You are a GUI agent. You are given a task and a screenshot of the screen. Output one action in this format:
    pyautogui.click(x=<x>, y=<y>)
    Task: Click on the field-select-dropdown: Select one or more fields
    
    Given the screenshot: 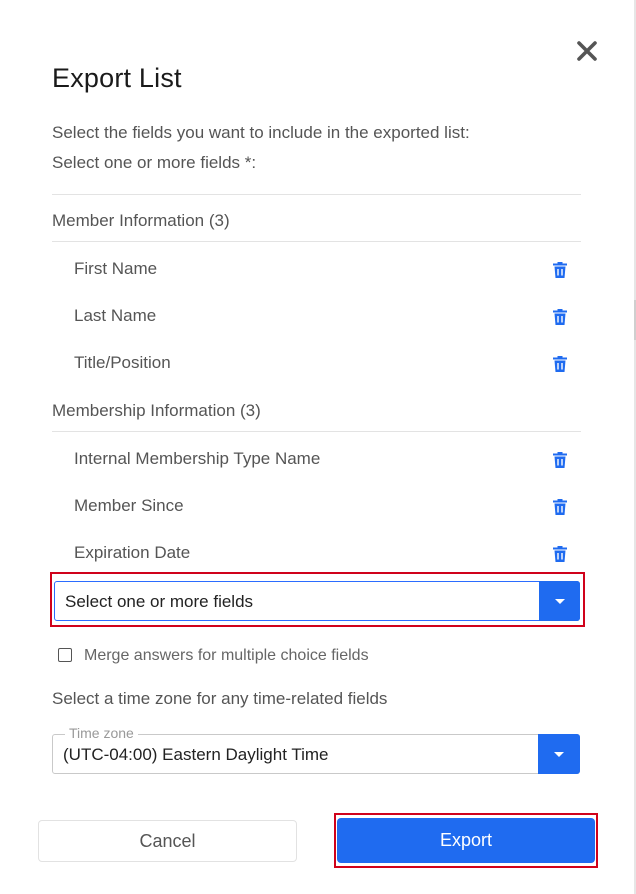 What is the action you would take?
    pyautogui.click(x=317, y=601)
    